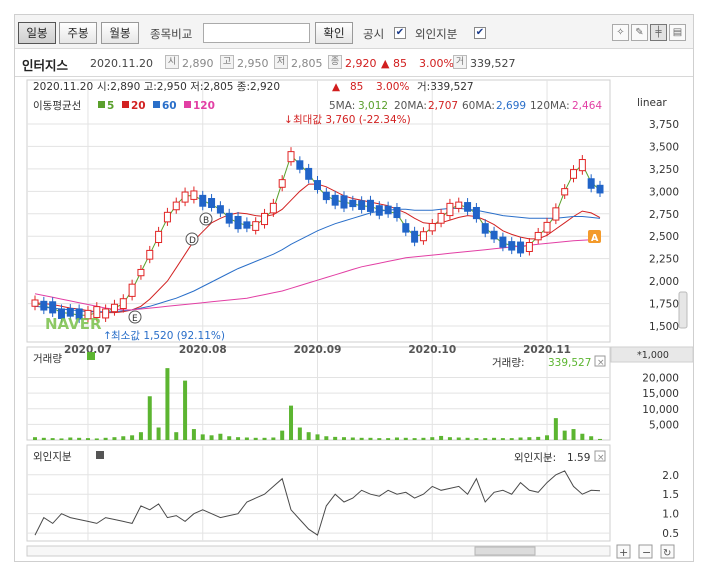 The width and height of the screenshot is (708, 575). Describe the element at coordinates (670, 476) in the screenshot. I see `foreign-tick-label: 2.0` at that location.